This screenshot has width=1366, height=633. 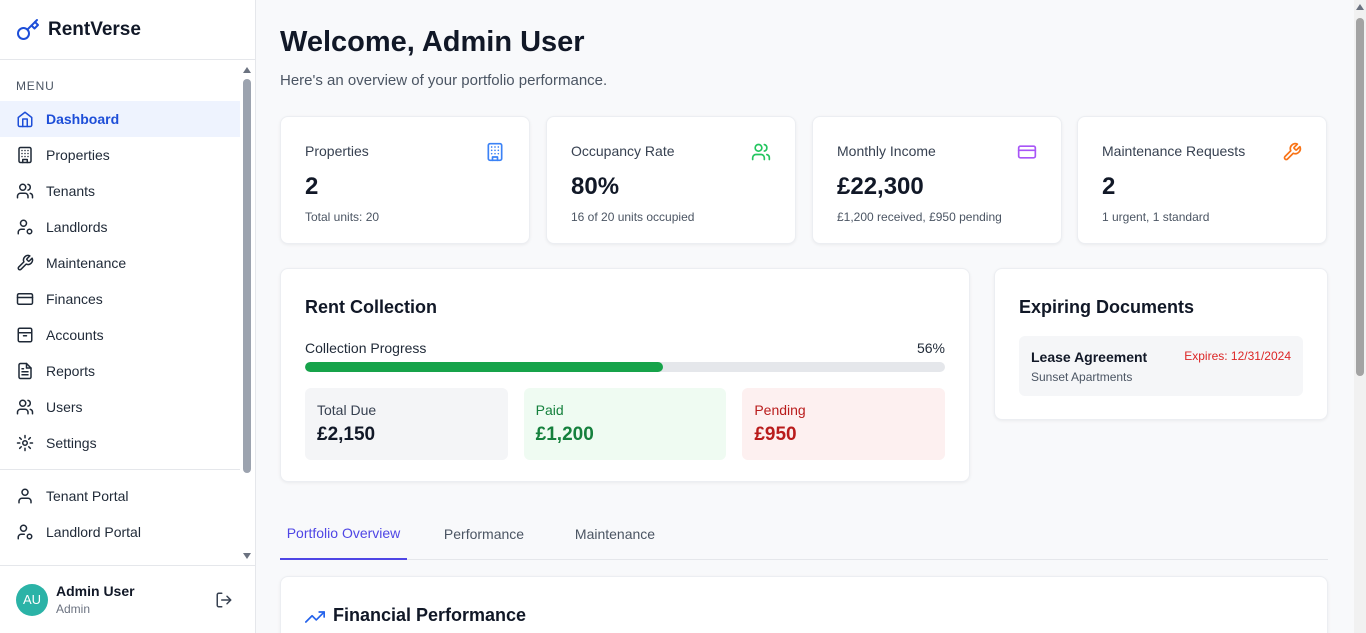 I want to click on total-due-value: £2,150, so click(x=346, y=434).